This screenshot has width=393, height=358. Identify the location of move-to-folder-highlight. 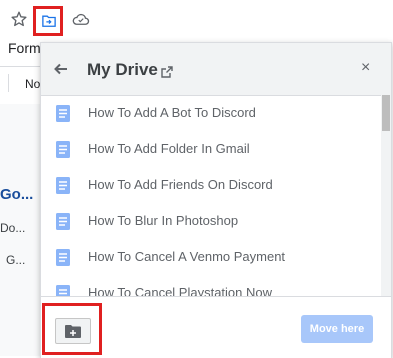
(48, 21).